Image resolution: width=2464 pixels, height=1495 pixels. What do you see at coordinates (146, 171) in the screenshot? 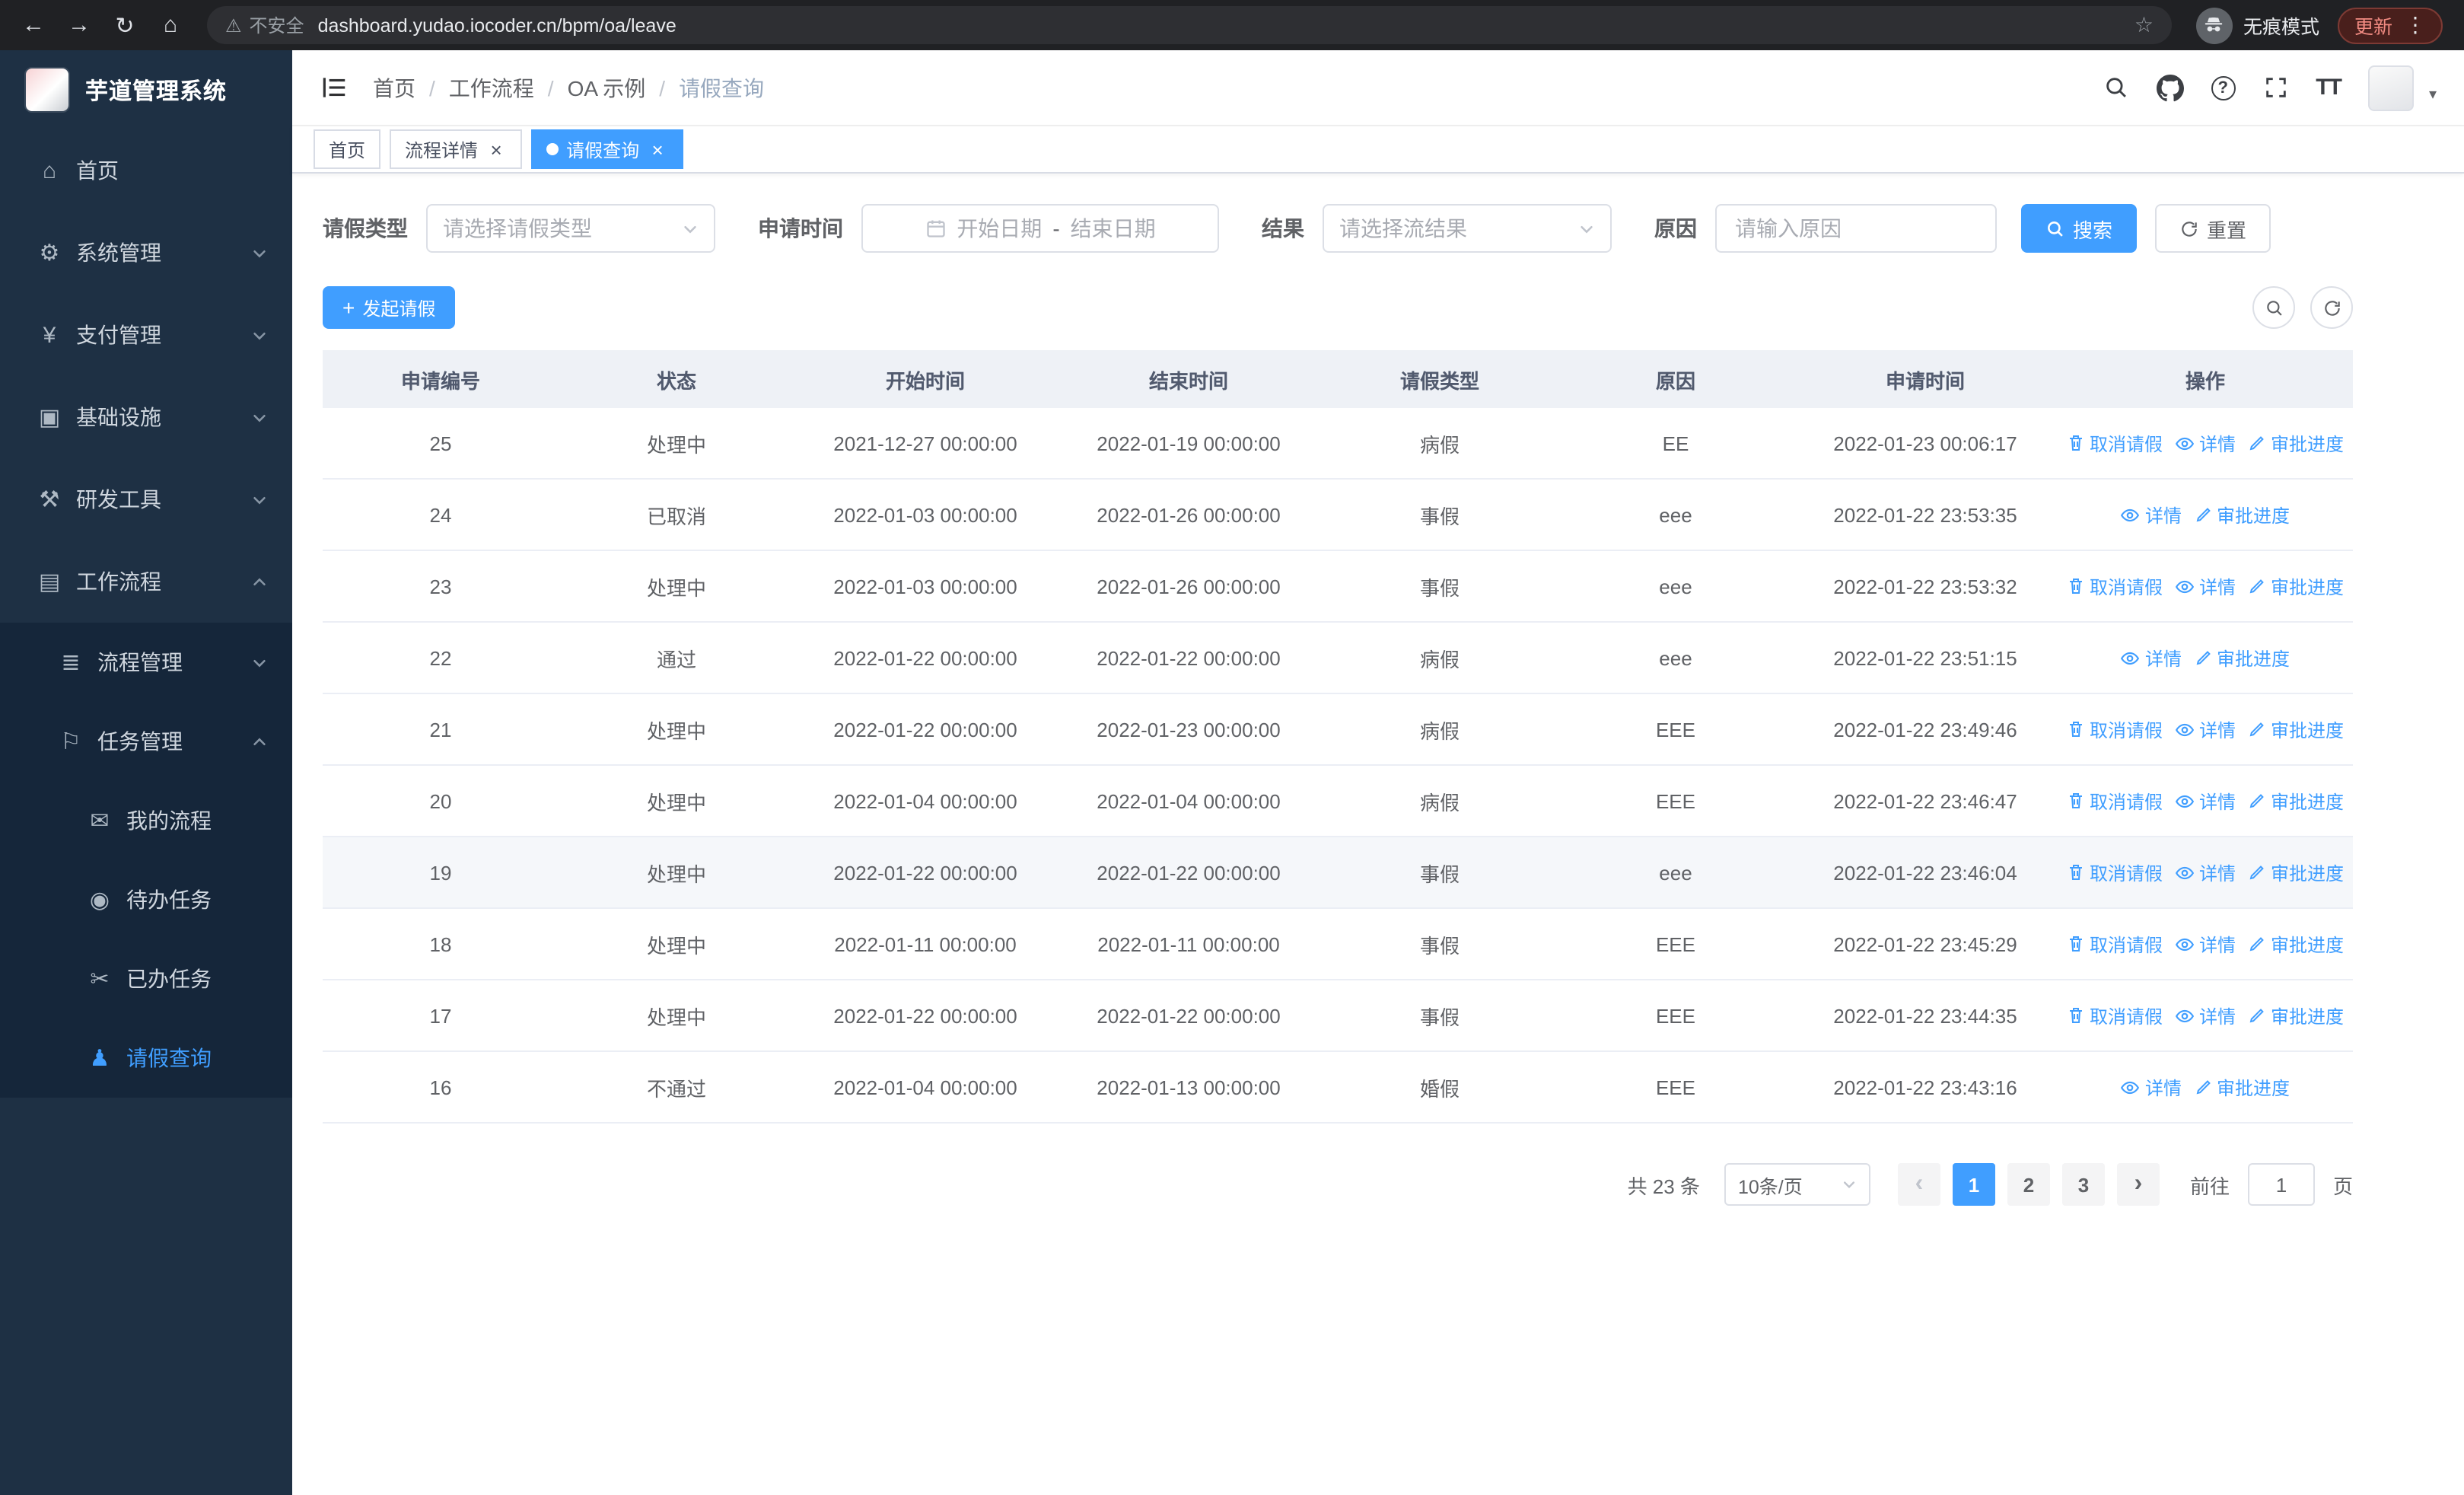
I see `sidebar-item-home: ⌂ 首页` at bounding box center [146, 171].